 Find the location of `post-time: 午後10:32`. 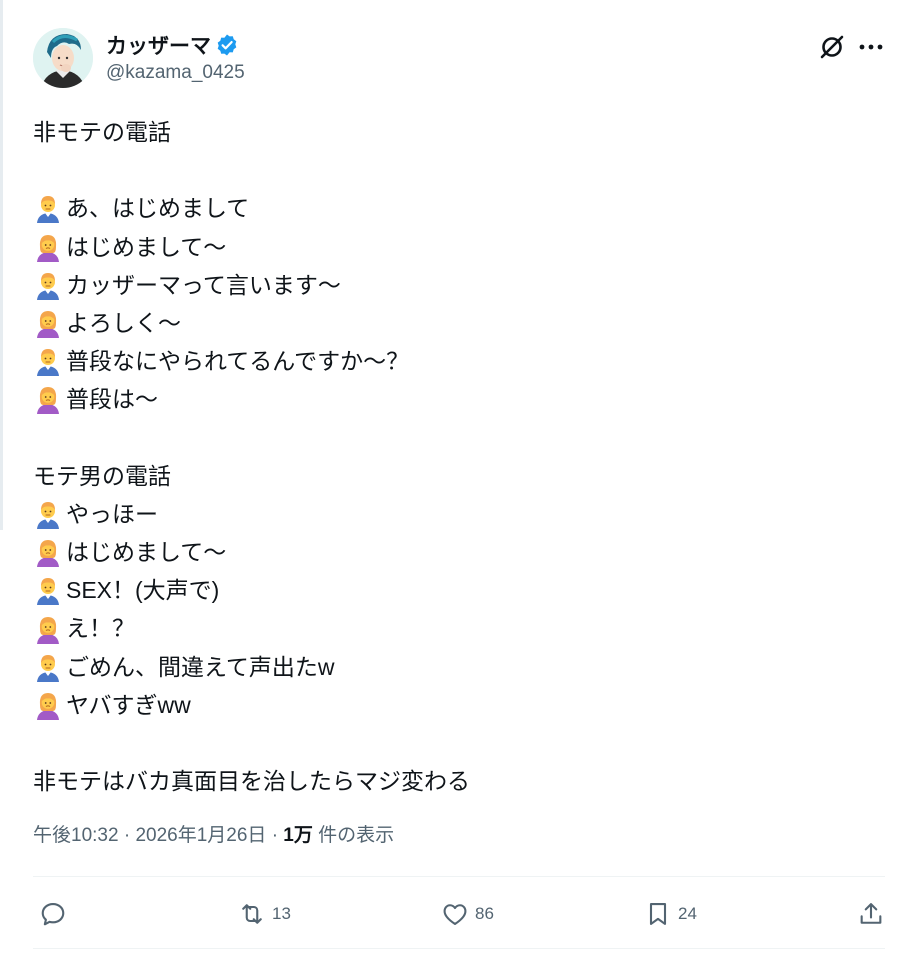

post-time: 午後10:32 is located at coordinates (76, 835).